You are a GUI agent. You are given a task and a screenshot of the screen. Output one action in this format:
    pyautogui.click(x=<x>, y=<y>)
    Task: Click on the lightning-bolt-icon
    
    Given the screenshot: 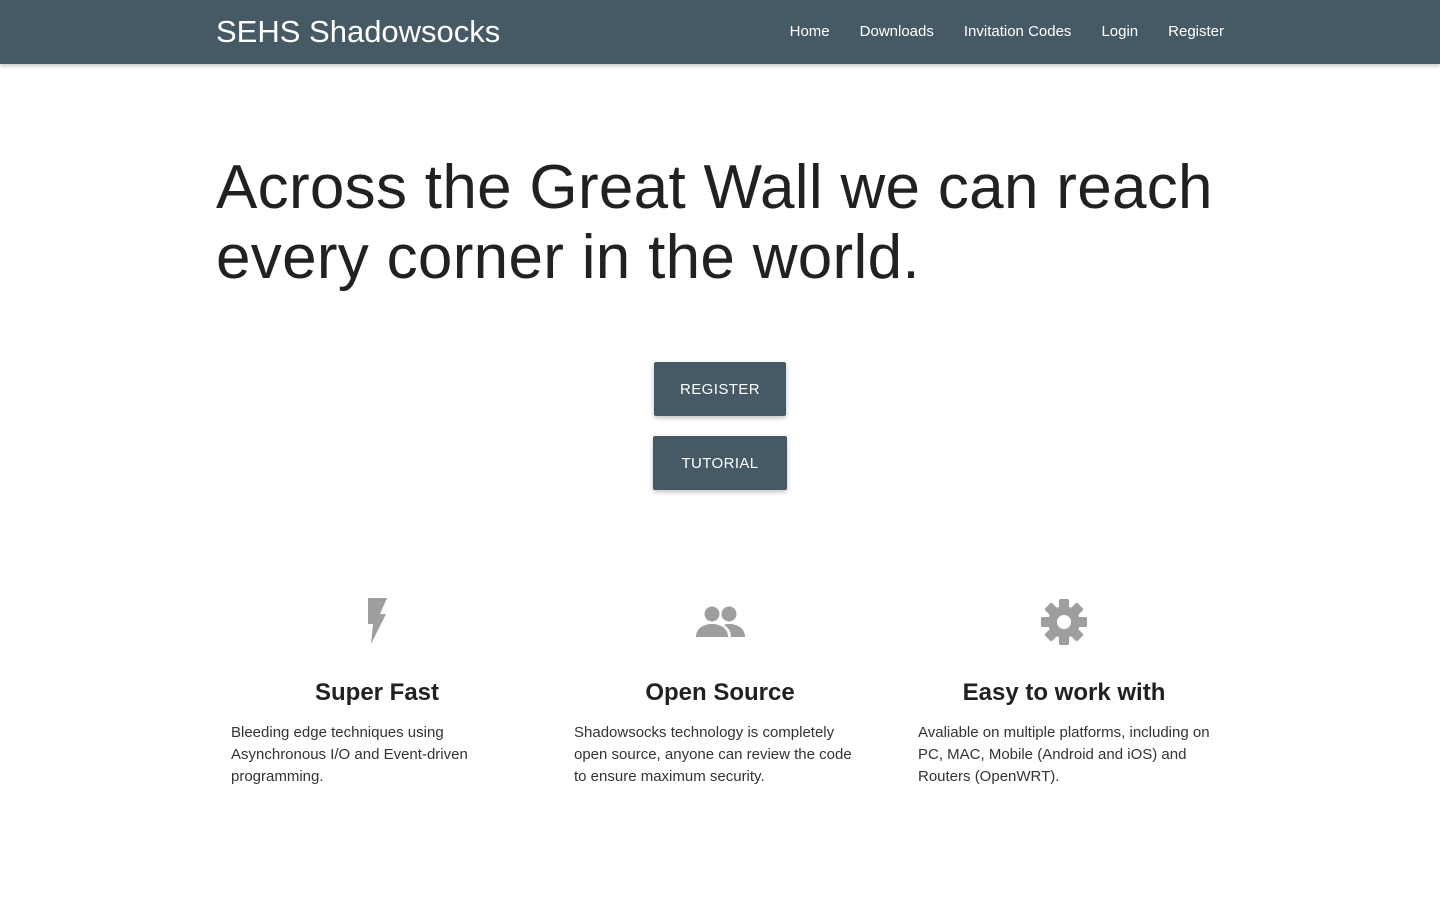 What is the action you would take?
    pyautogui.click(x=376, y=622)
    